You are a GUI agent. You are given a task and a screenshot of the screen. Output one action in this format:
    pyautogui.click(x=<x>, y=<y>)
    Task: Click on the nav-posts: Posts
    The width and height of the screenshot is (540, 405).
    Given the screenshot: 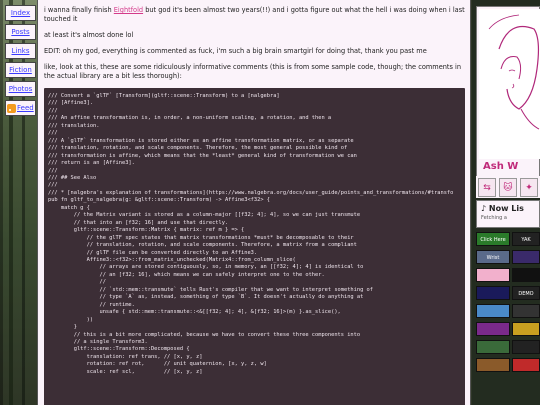 What is the action you would take?
    pyautogui.click(x=20, y=32)
    